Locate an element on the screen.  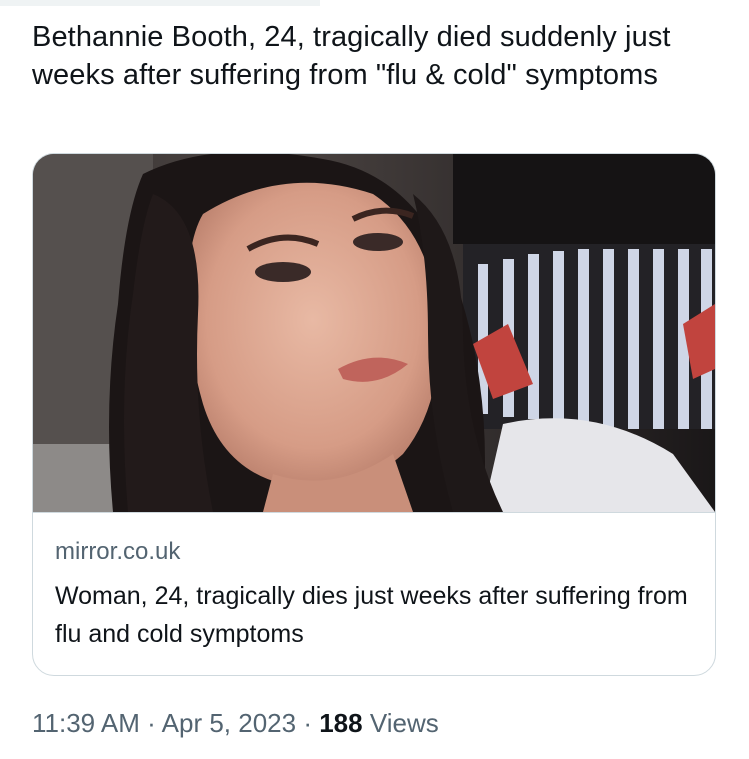
card-domain: mirror.co.uk is located at coordinates (117, 552).